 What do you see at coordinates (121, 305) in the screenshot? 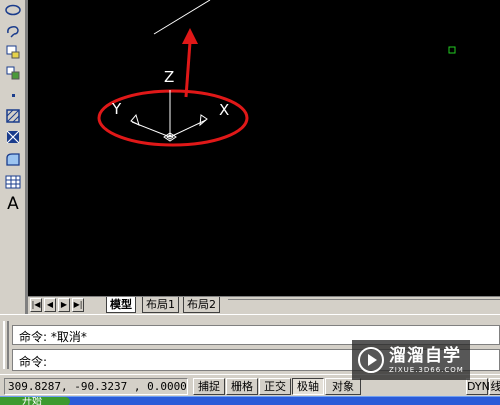
I see `tab-model: 模型` at bounding box center [121, 305].